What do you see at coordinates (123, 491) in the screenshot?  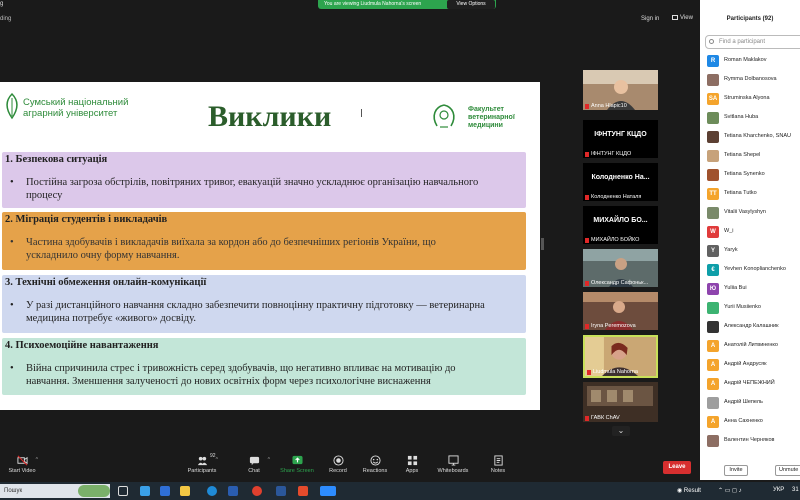 I see `task-view-icon` at bounding box center [123, 491].